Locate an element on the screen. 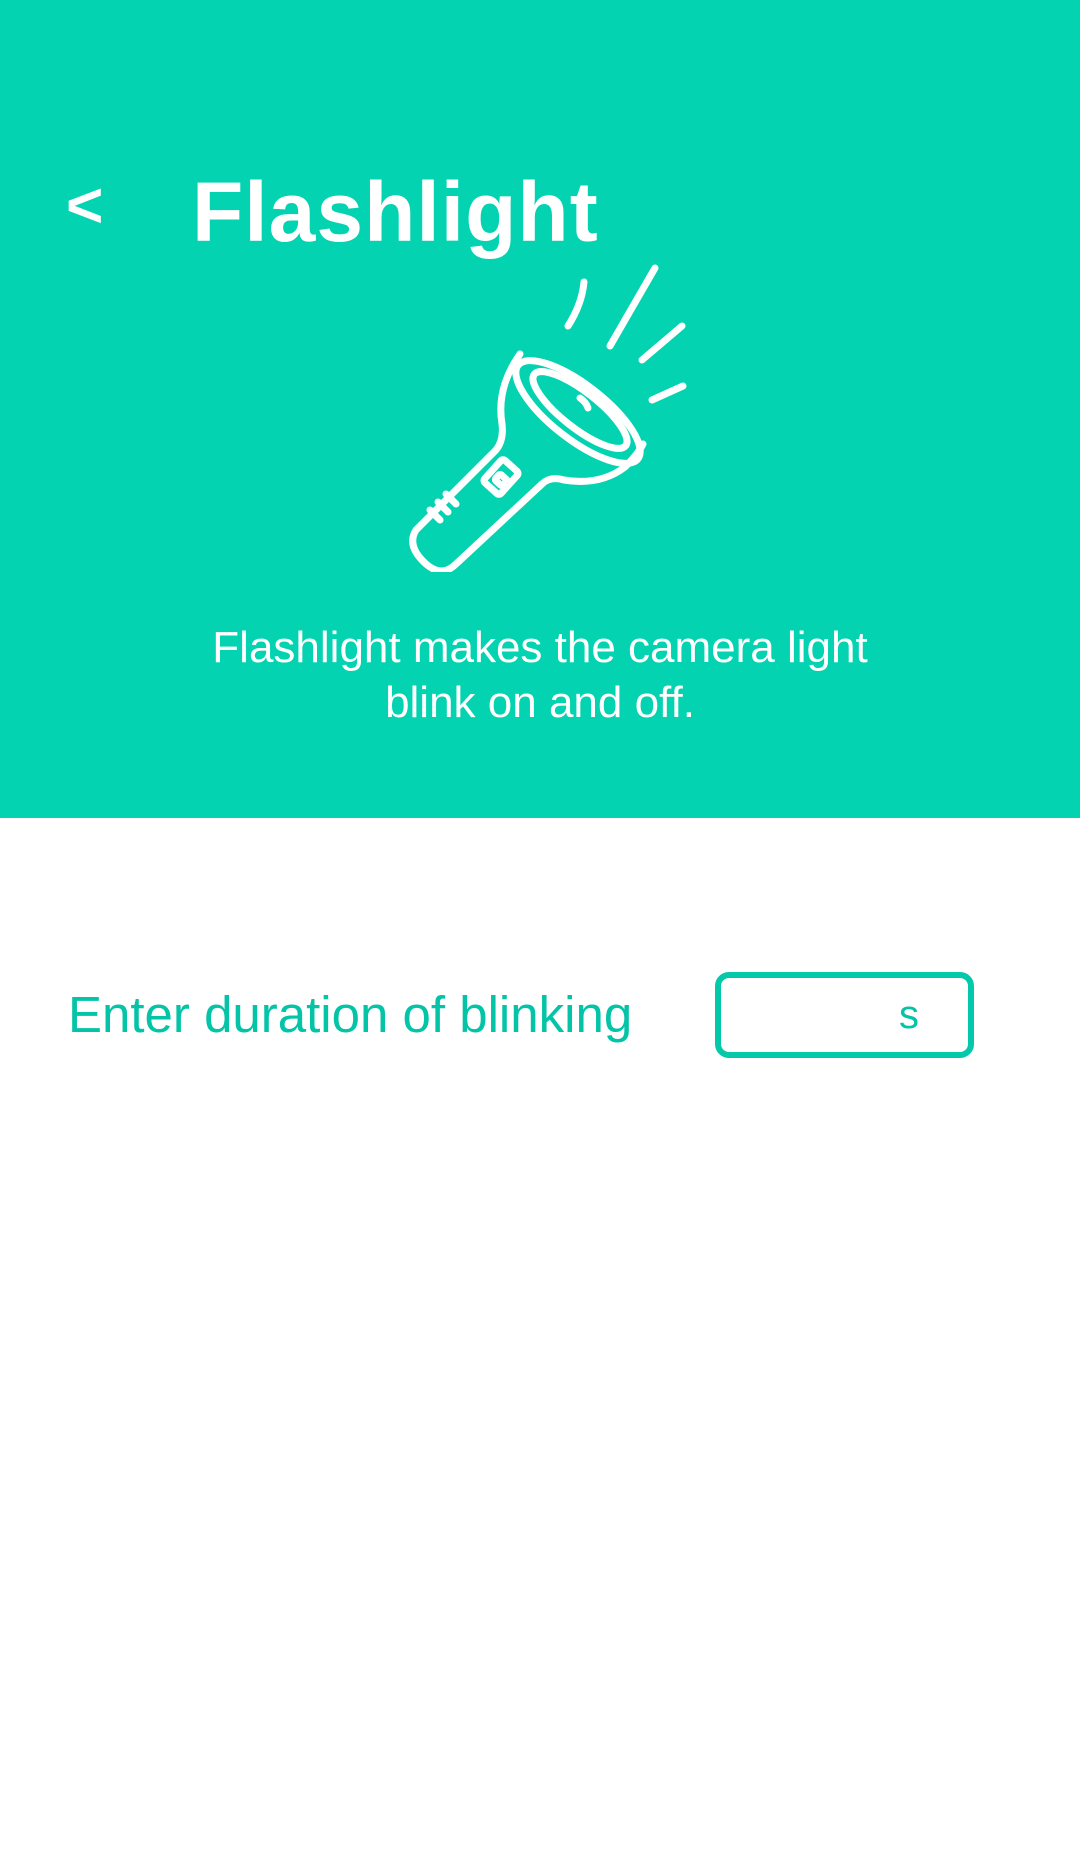 This screenshot has width=1080, height=1875. duration-field: s is located at coordinates (844, 1015).